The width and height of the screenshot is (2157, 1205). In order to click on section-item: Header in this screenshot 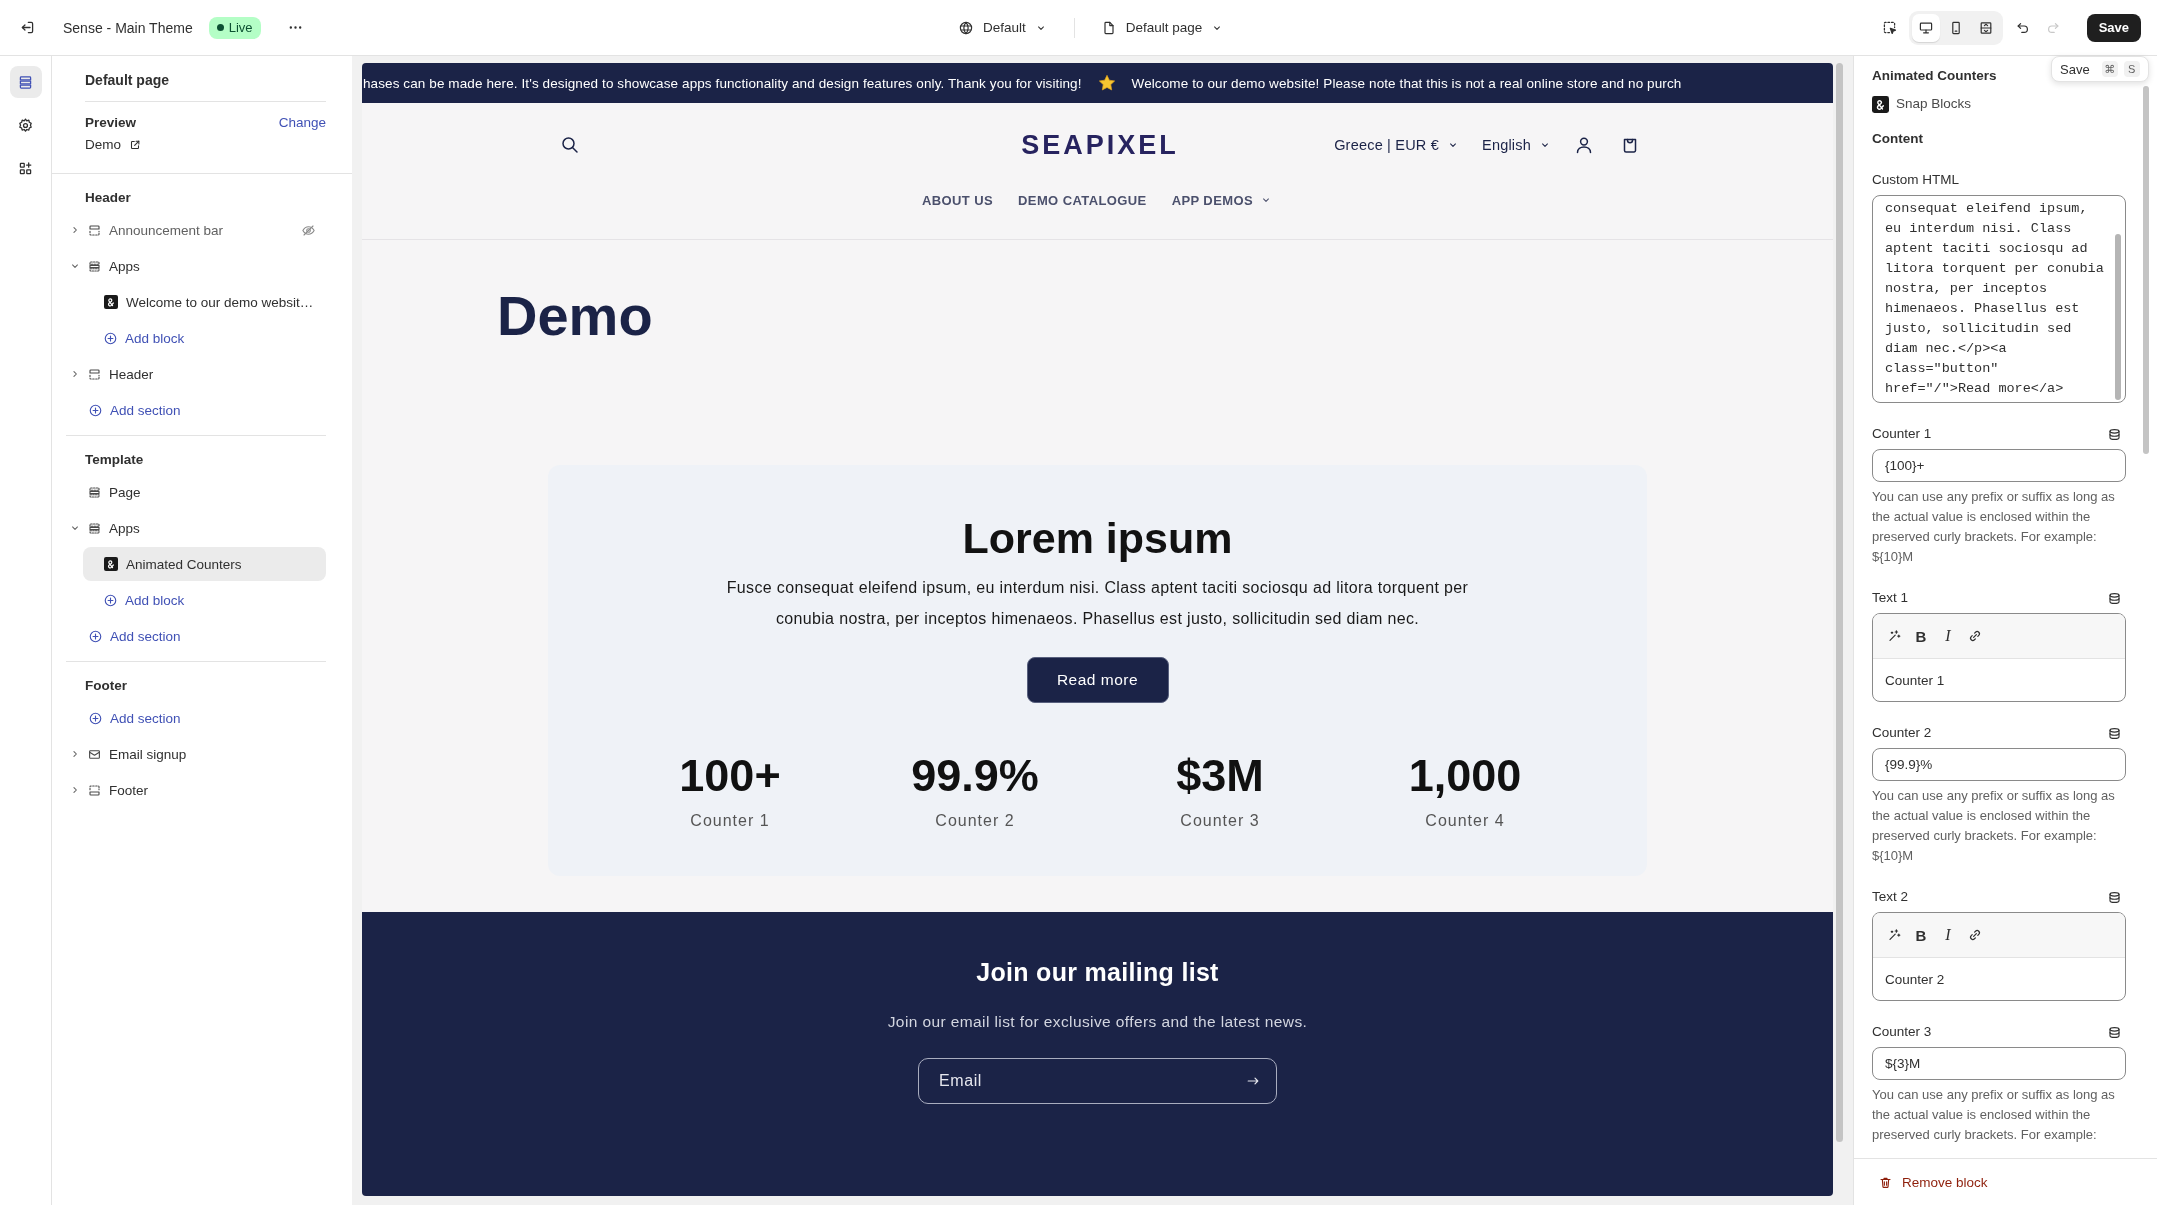, I will do `click(196, 374)`.